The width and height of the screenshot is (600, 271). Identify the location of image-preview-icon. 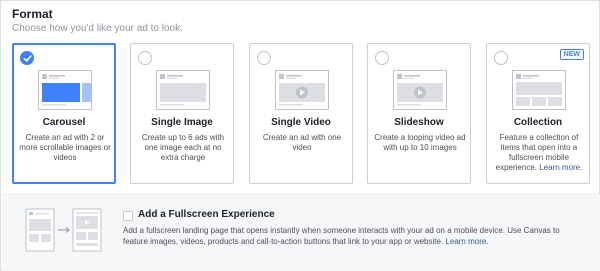
(183, 90).